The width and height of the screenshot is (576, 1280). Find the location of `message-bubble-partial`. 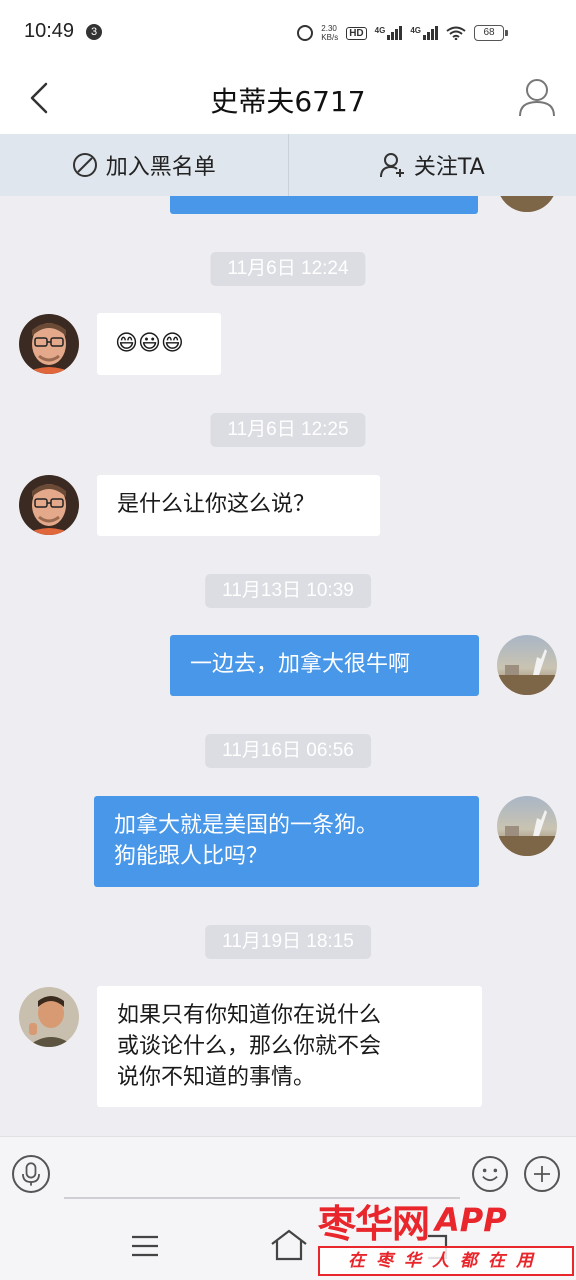

message-bubble-partial is located at coordinates (324, 205).